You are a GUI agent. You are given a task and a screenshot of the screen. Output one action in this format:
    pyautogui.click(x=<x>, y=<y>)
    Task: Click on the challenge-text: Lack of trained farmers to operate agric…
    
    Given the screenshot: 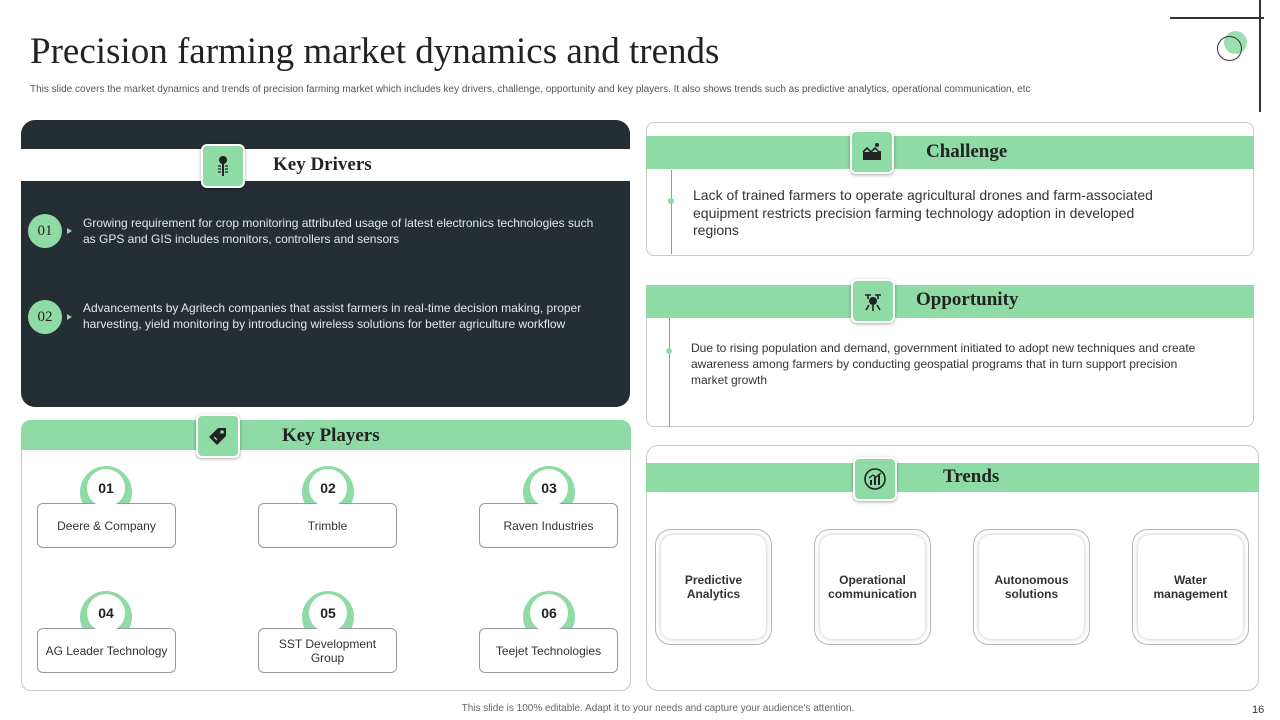 What is the action you would take?
    pyautogui.click(x=923, y=212)
    